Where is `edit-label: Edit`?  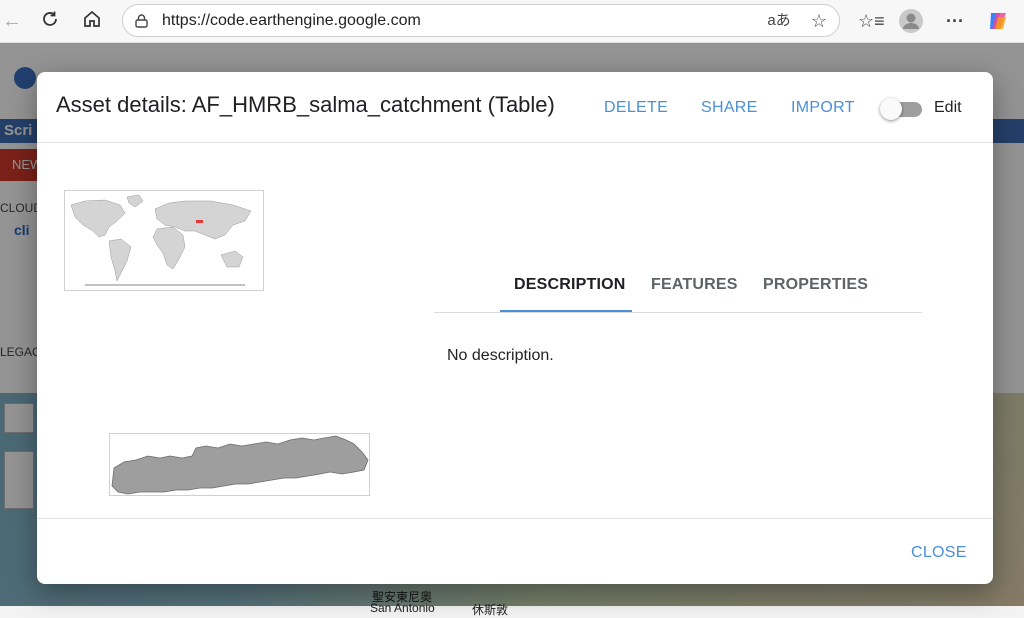
edit-label: Edit is located at coordinates (948, 107).